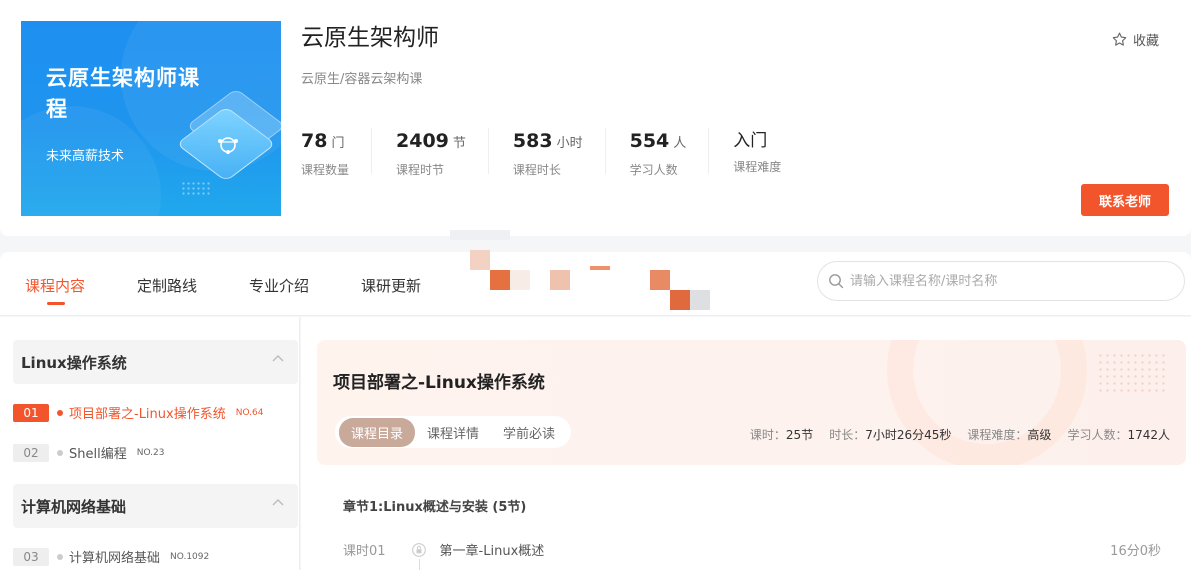 This screenshot has height=570, width=1191. Describe the element at coordinates (377, 432) in the screenshot. I see `subtab-catalog: 课程目录` at that location.